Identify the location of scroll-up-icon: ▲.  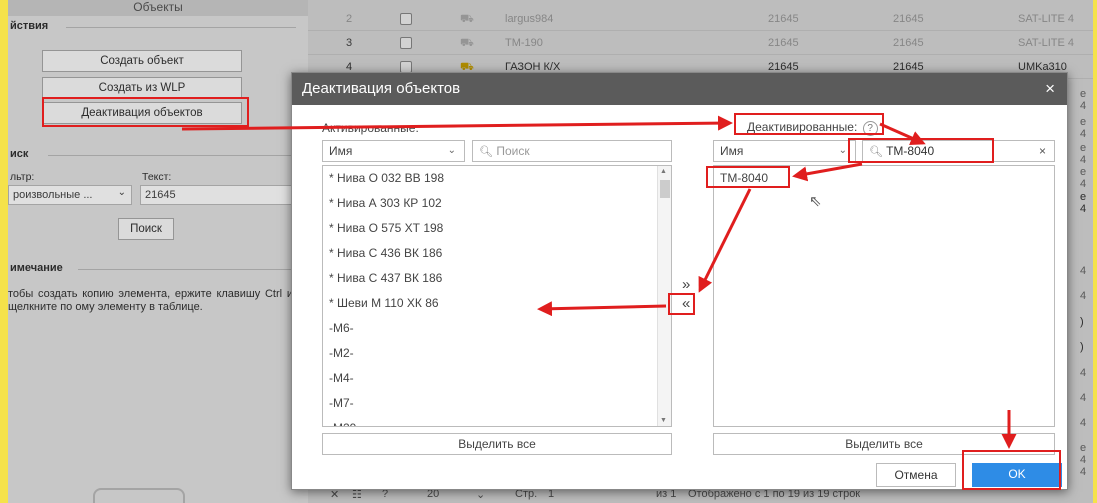
(663, 171).